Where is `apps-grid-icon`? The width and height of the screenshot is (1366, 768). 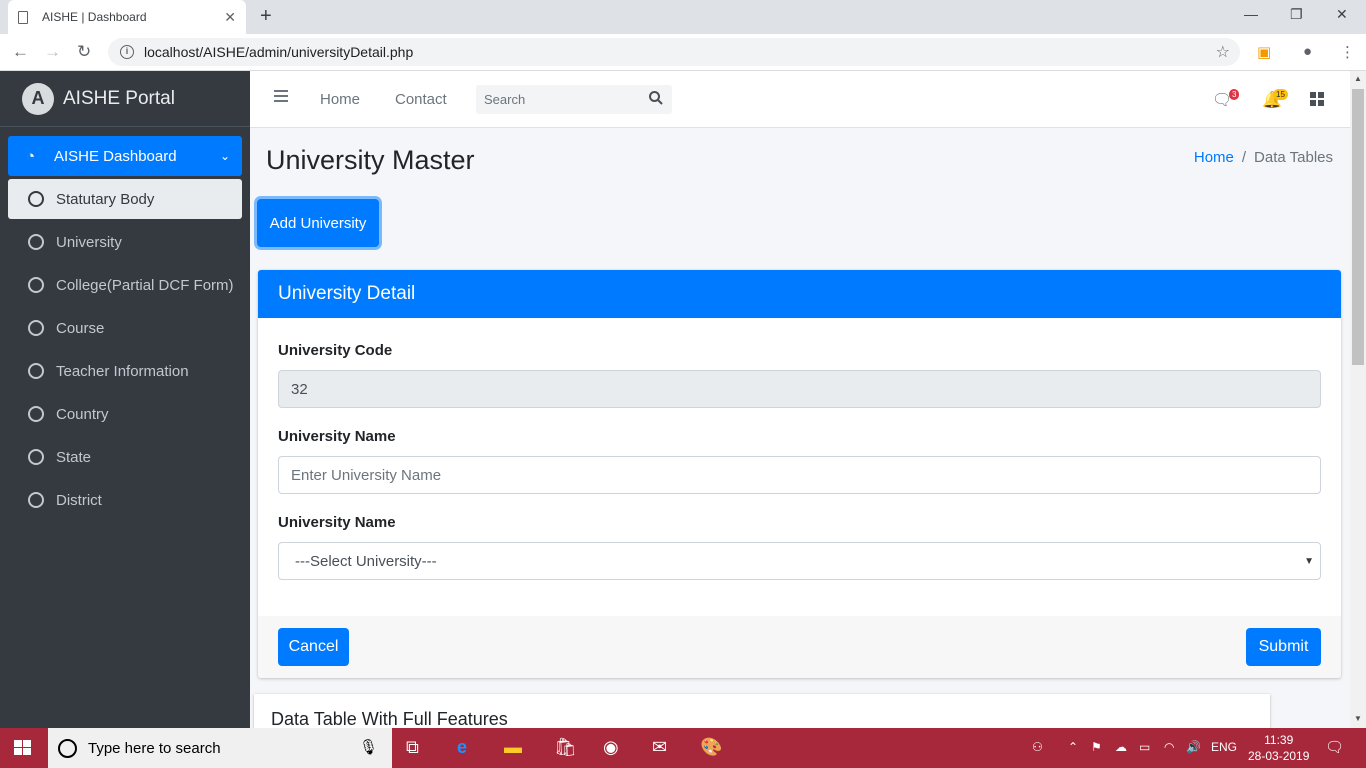
apps-grid-icon is located at coordinates (1317, 99).